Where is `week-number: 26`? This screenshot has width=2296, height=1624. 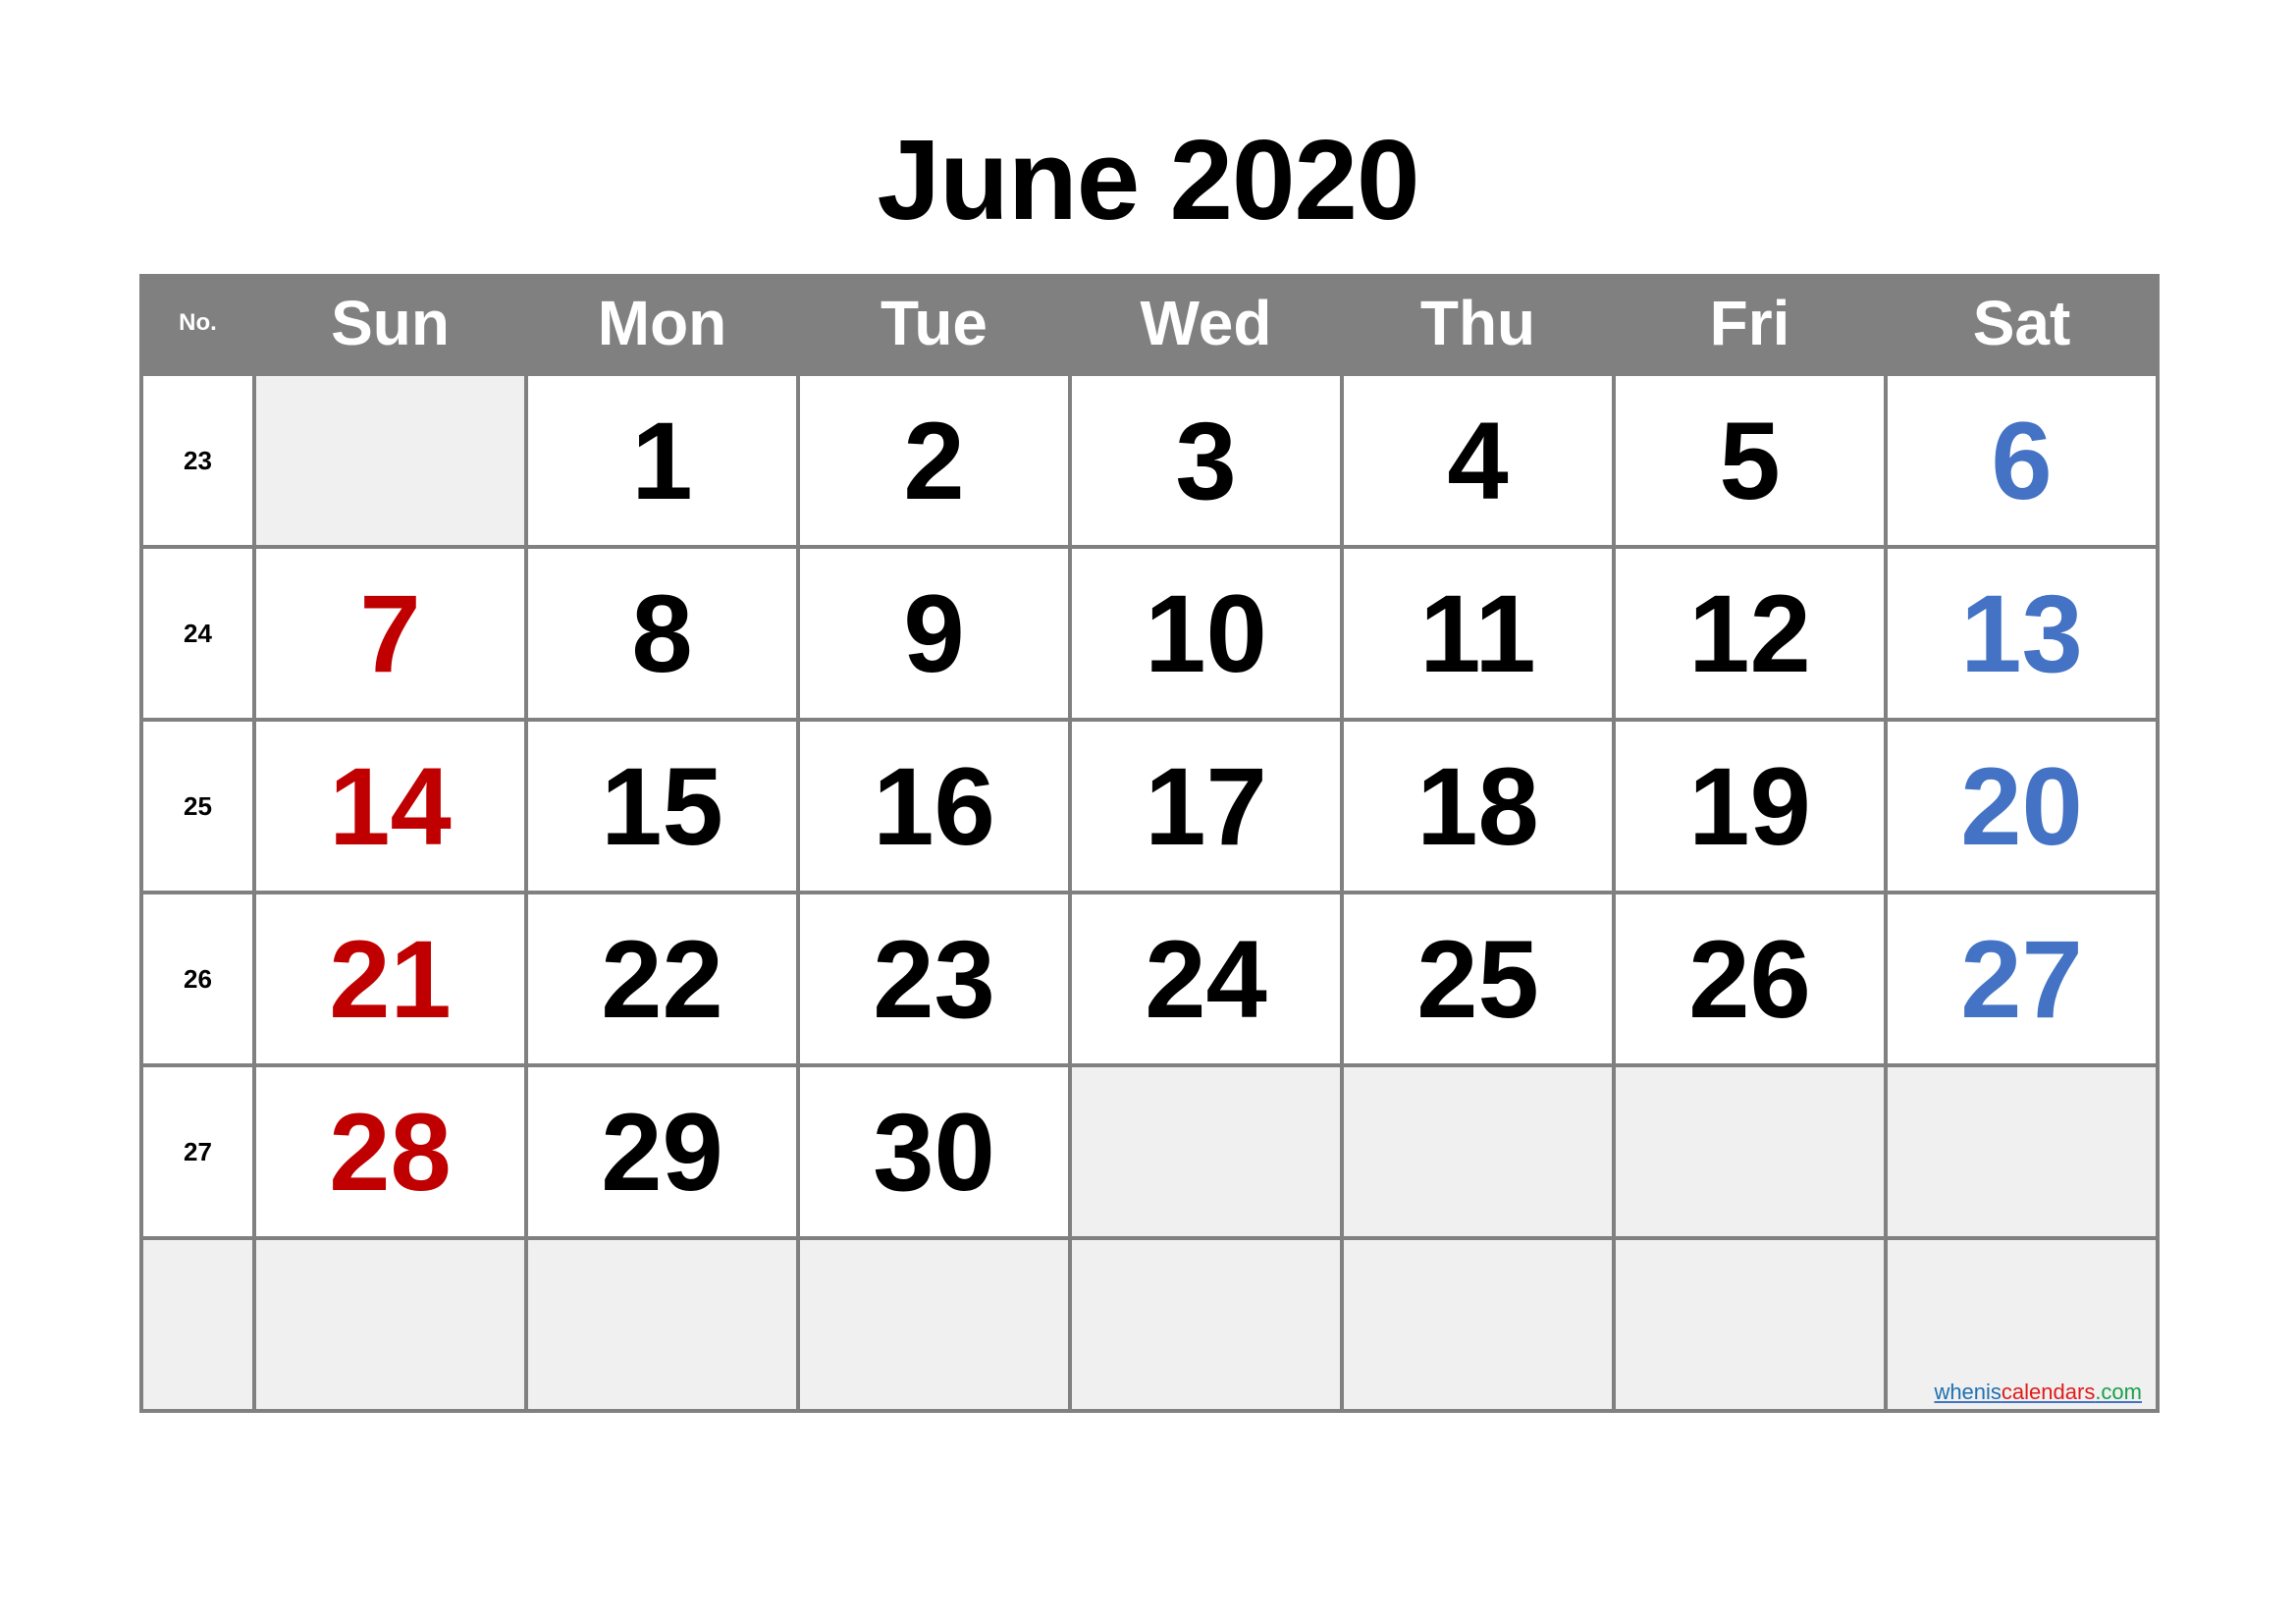 week-number: 26 is located at coordinates (197, 979).